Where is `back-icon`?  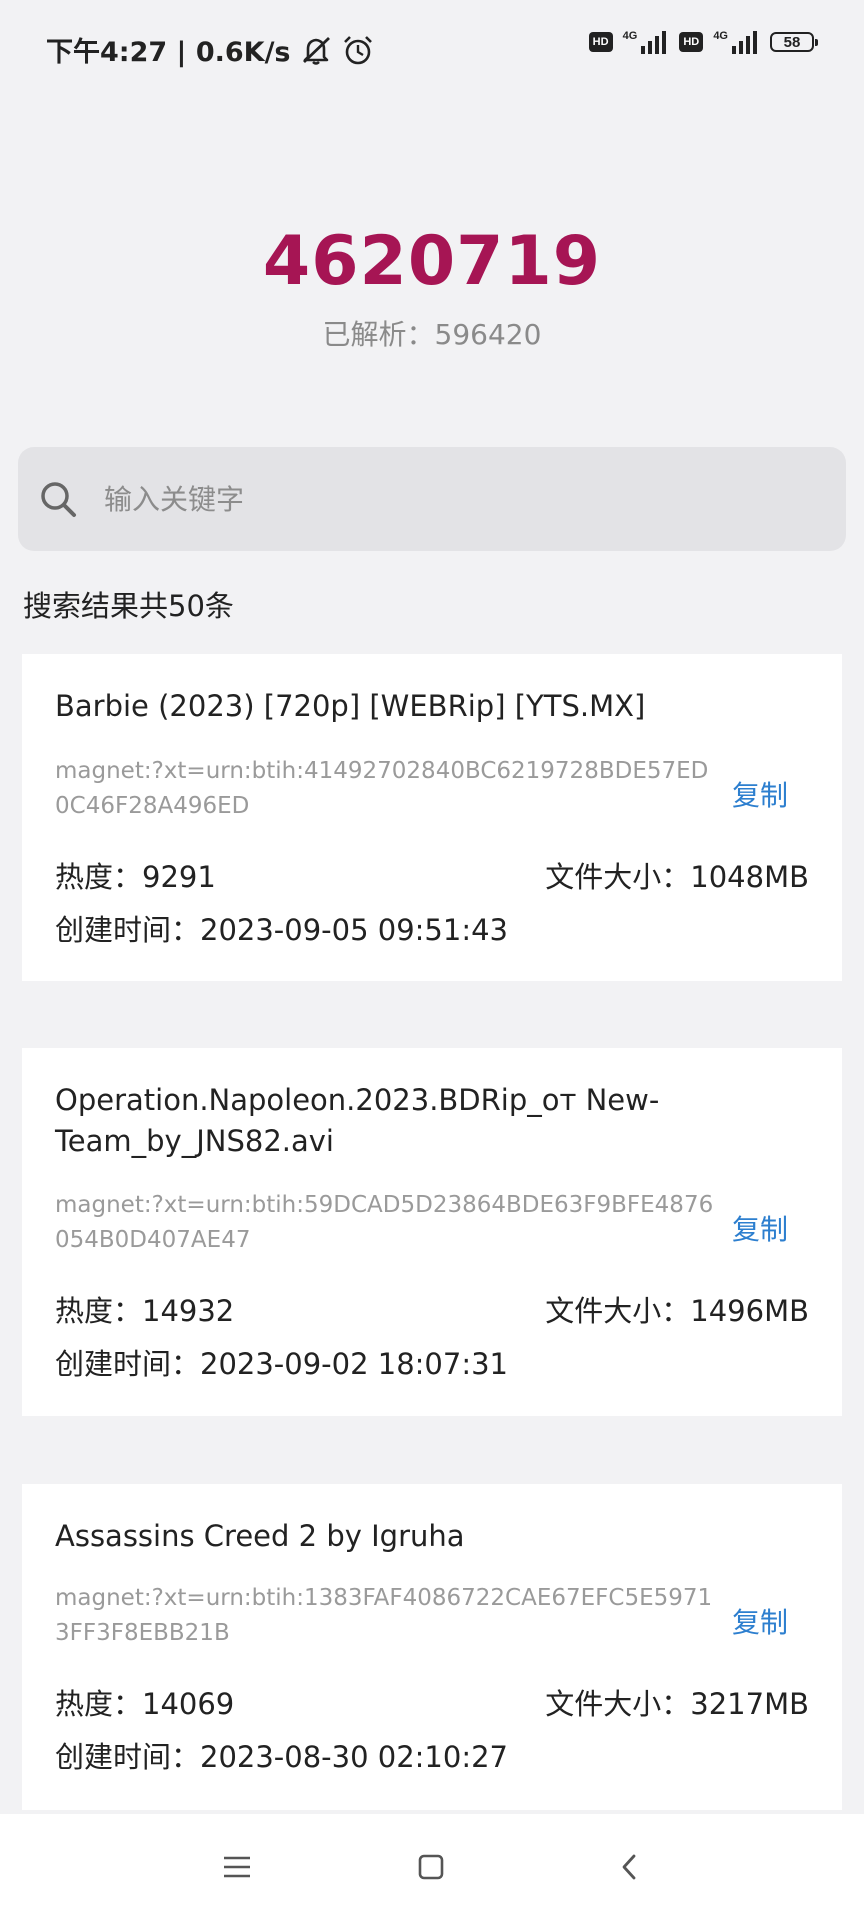
back-icon is located at coordinates (629, 1867).